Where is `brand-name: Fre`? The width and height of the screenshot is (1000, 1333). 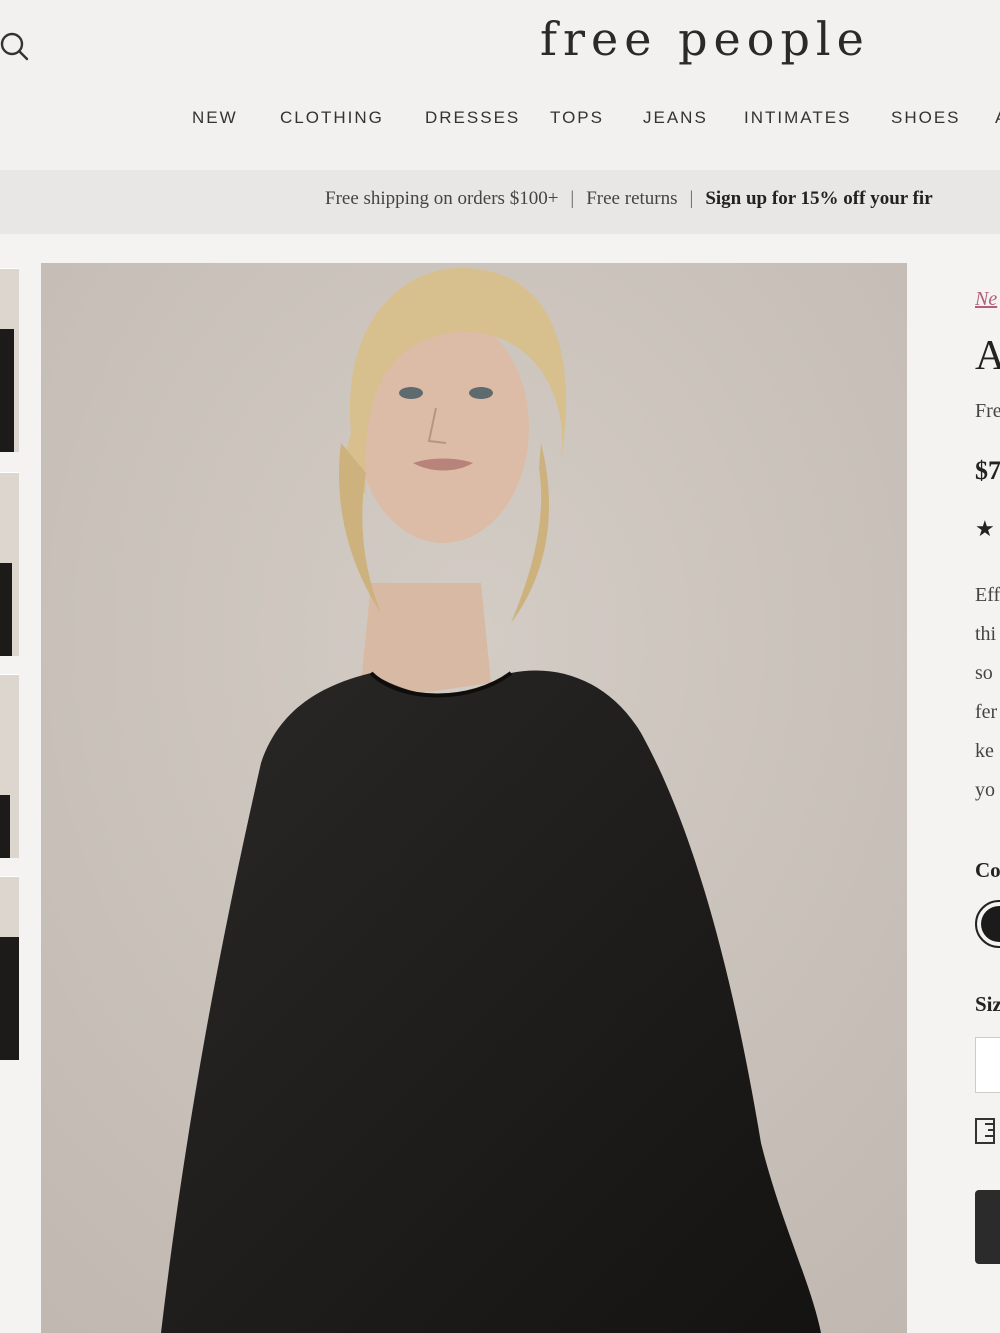 brand-name: Fre is located at coordinates (987, 411).